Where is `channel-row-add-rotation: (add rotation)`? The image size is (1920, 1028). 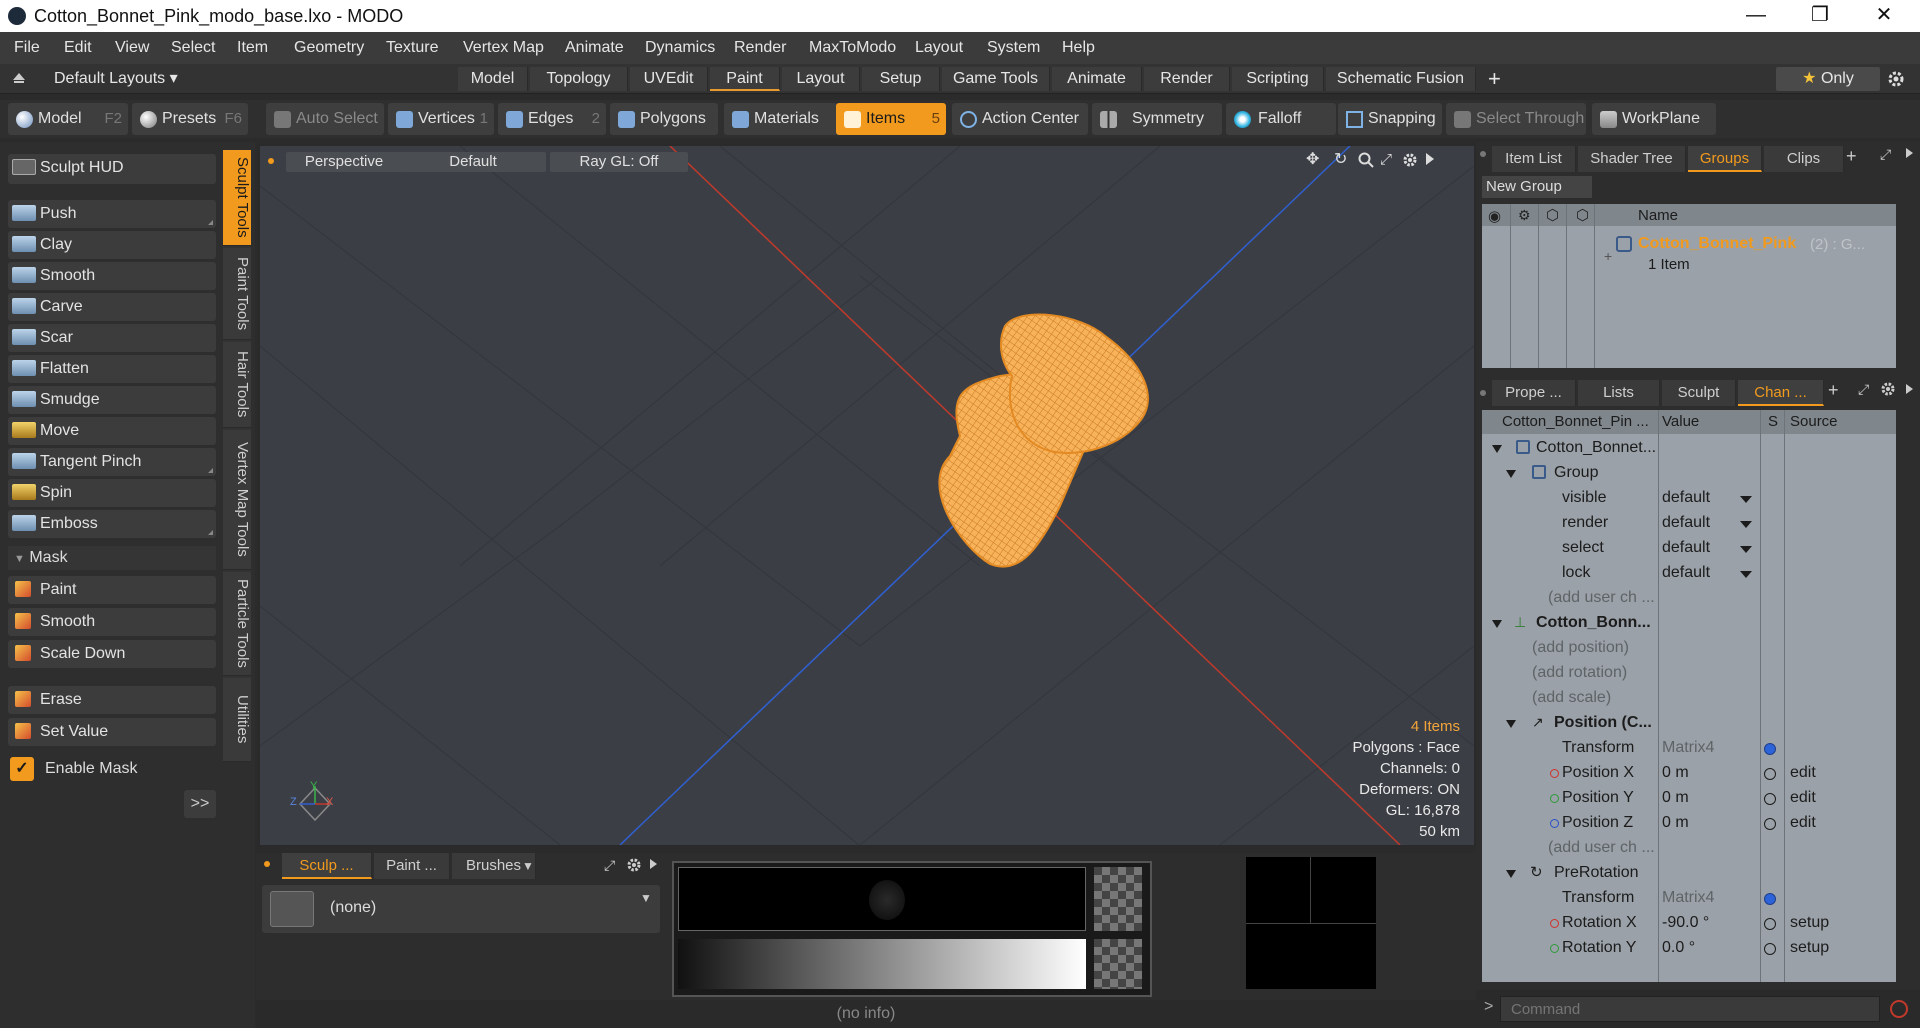
channel-row-add-rotation: (add rotation) is located at coordinates (1689, 673).